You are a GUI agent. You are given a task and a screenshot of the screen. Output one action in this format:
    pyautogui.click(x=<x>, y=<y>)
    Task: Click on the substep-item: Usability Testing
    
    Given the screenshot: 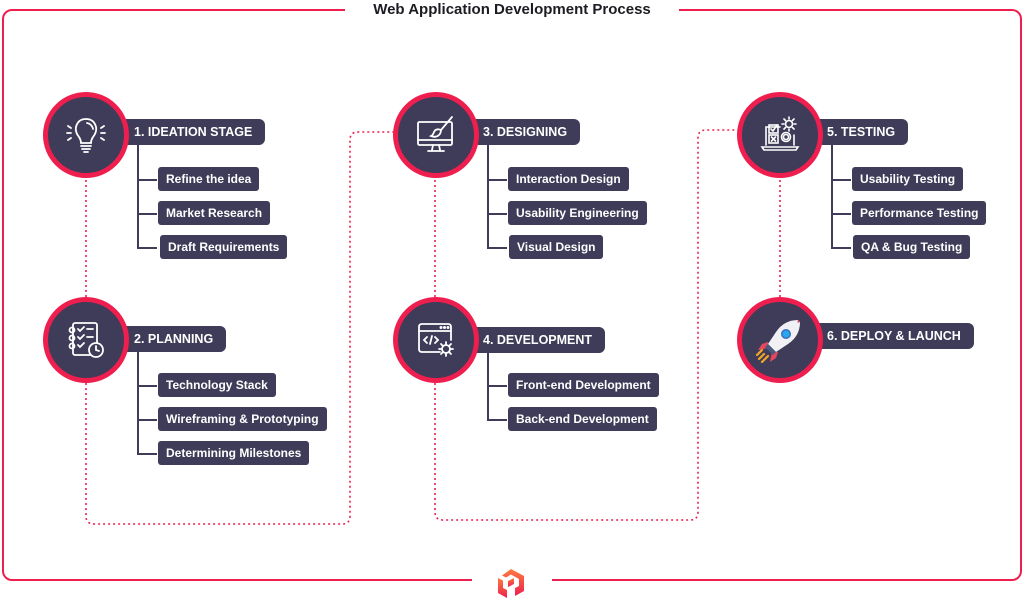 What is the action you would take?
    pyautogui.click(x=908, y=179)
    